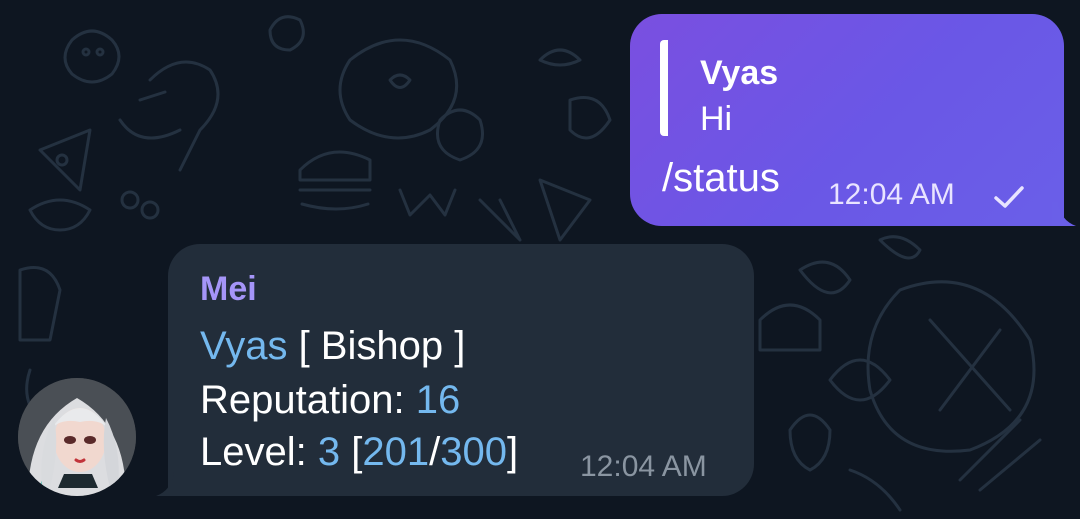  I want to click on rank-text: Bishop, so click(382, 346).